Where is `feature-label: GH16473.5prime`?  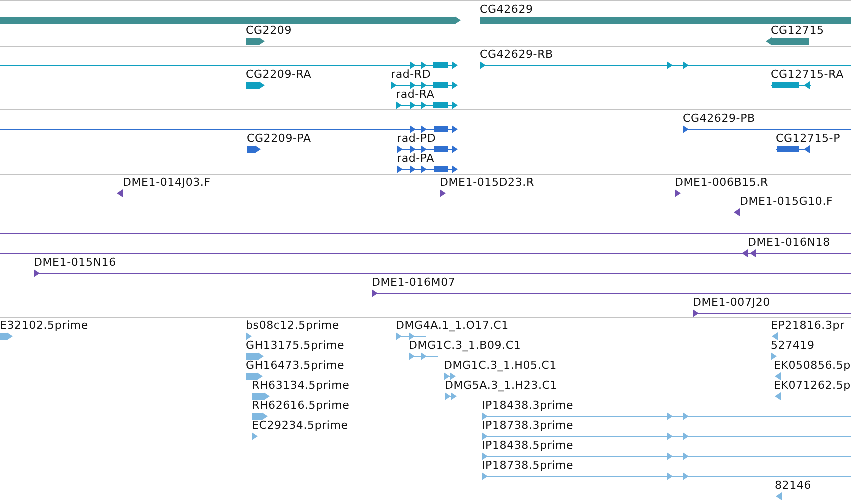 feature-label: GH16473.5prime is located at coordinates (295, 365).